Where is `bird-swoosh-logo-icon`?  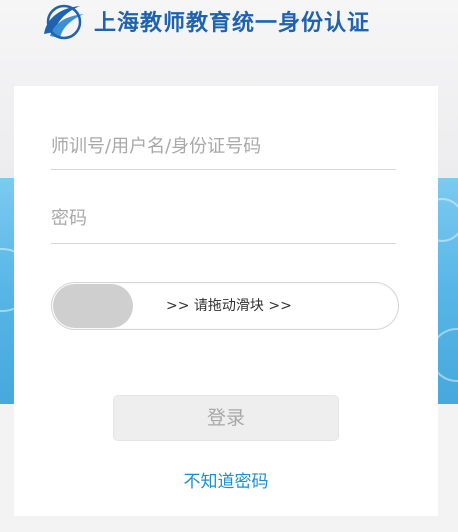
bird-swoosh-logo-icon is located at coordinates (64, 22).